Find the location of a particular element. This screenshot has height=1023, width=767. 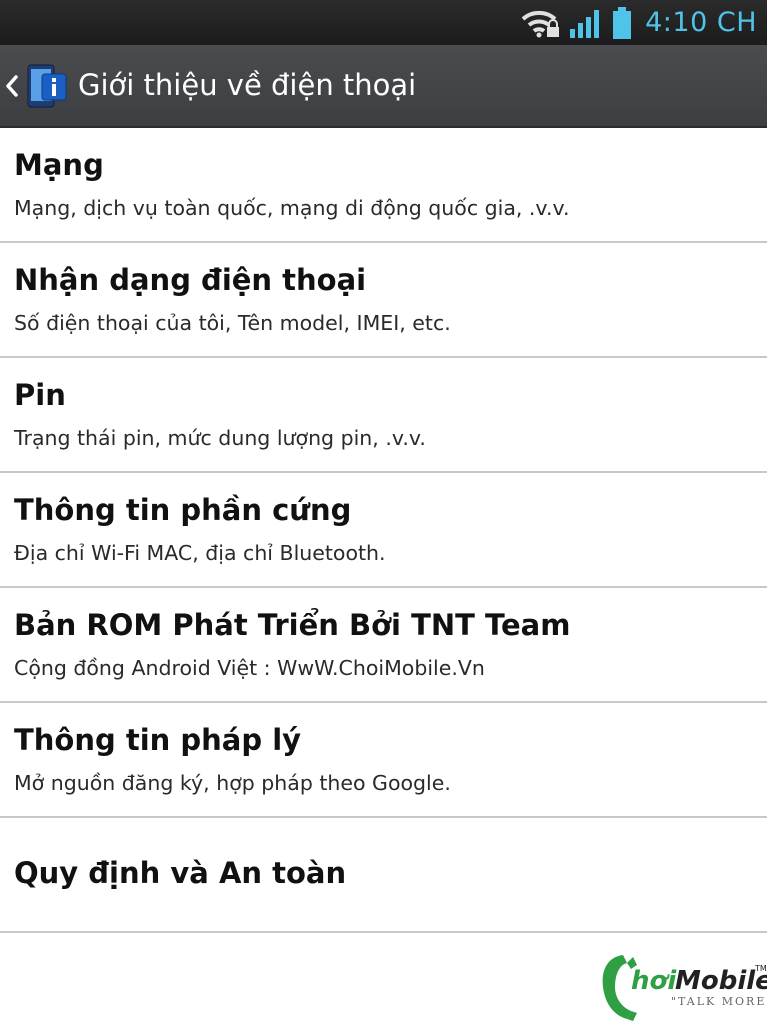

status-time: 4:10 CH is located at coordinates (701, 22).